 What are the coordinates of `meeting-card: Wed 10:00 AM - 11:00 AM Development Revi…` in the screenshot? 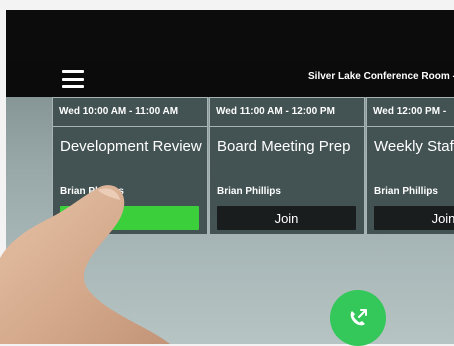 It's located at (130, 166).